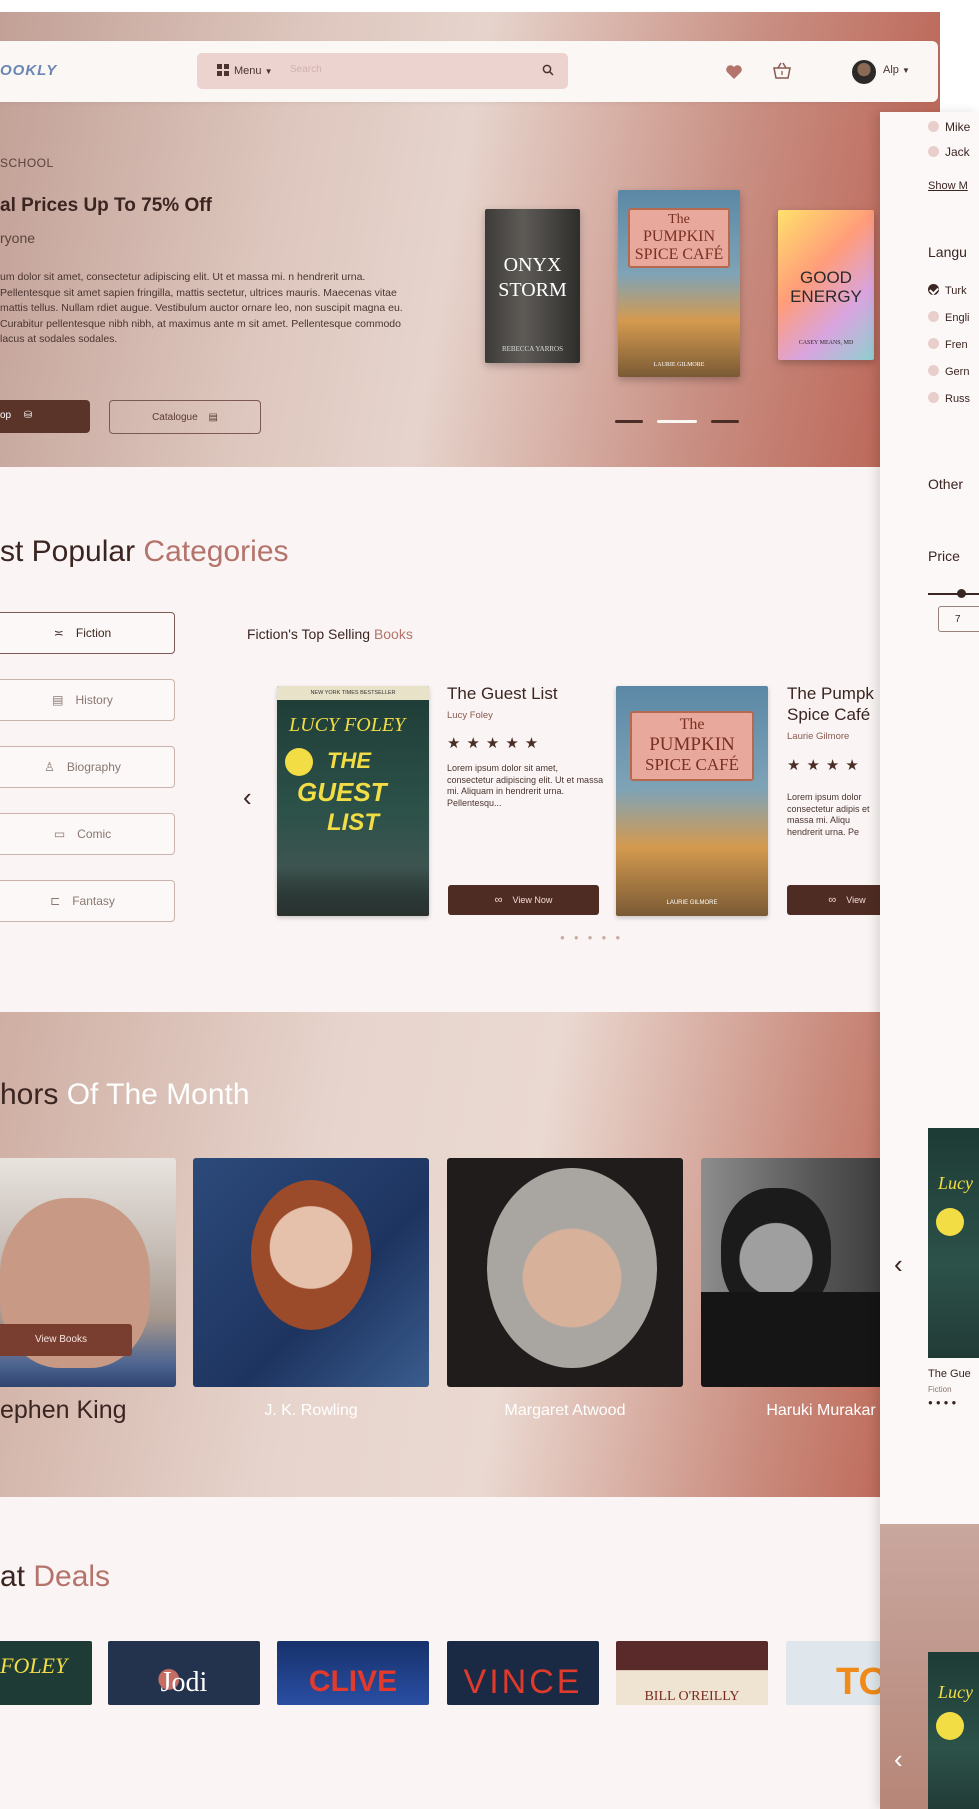  Describe the element at coordinates (594, 937) in the screenshot. I see `books-pager: ●●●●●` at that location.